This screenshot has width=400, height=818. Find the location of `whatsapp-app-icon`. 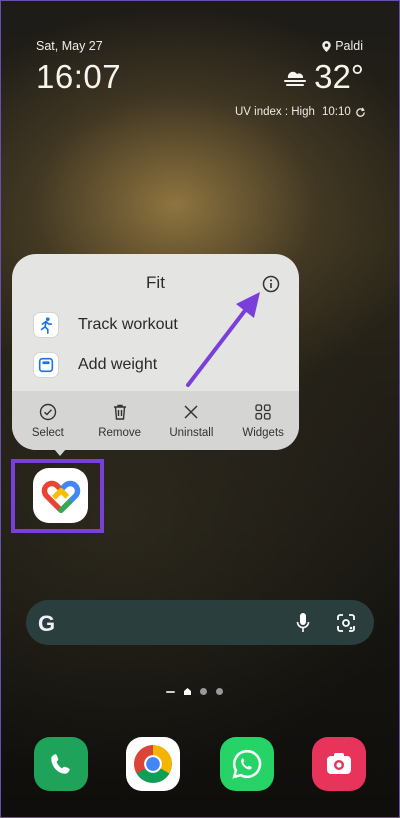

whatsapp-app-icon is located at coordinates (247, 764).